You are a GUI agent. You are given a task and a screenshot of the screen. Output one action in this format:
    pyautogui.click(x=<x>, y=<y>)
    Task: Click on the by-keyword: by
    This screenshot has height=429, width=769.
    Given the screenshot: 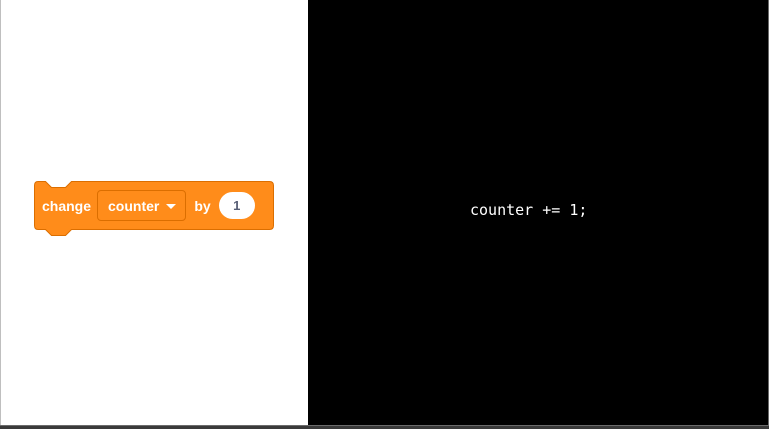 What is the action you would take?
    pyautogui.click(x=202, y=205)
    